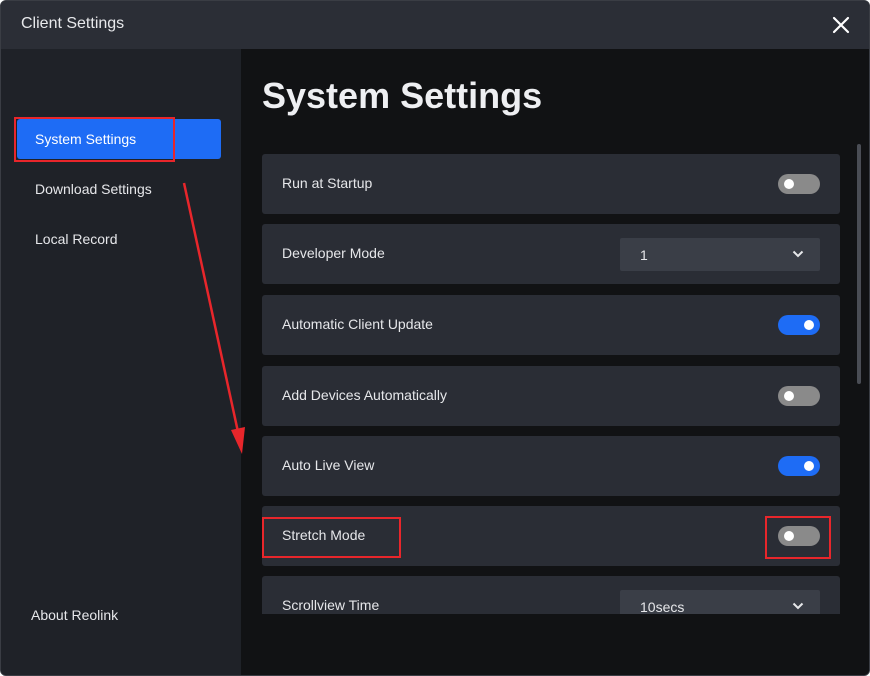 The width and height of the screenshot is (870, 676). What do you see at coordinates (799, 536) in the screenshot?
I see `stretch-mode-toggle` at bounding box center [799, 536].